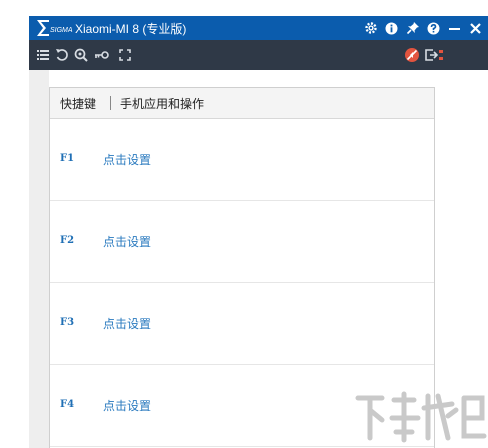 The image size is (488, 448). Describe the element at coordinates (258, 28) in the screenshot. I see `title-bar: SIGMA Xiaomi-MI 8 (专业版)` at that location.